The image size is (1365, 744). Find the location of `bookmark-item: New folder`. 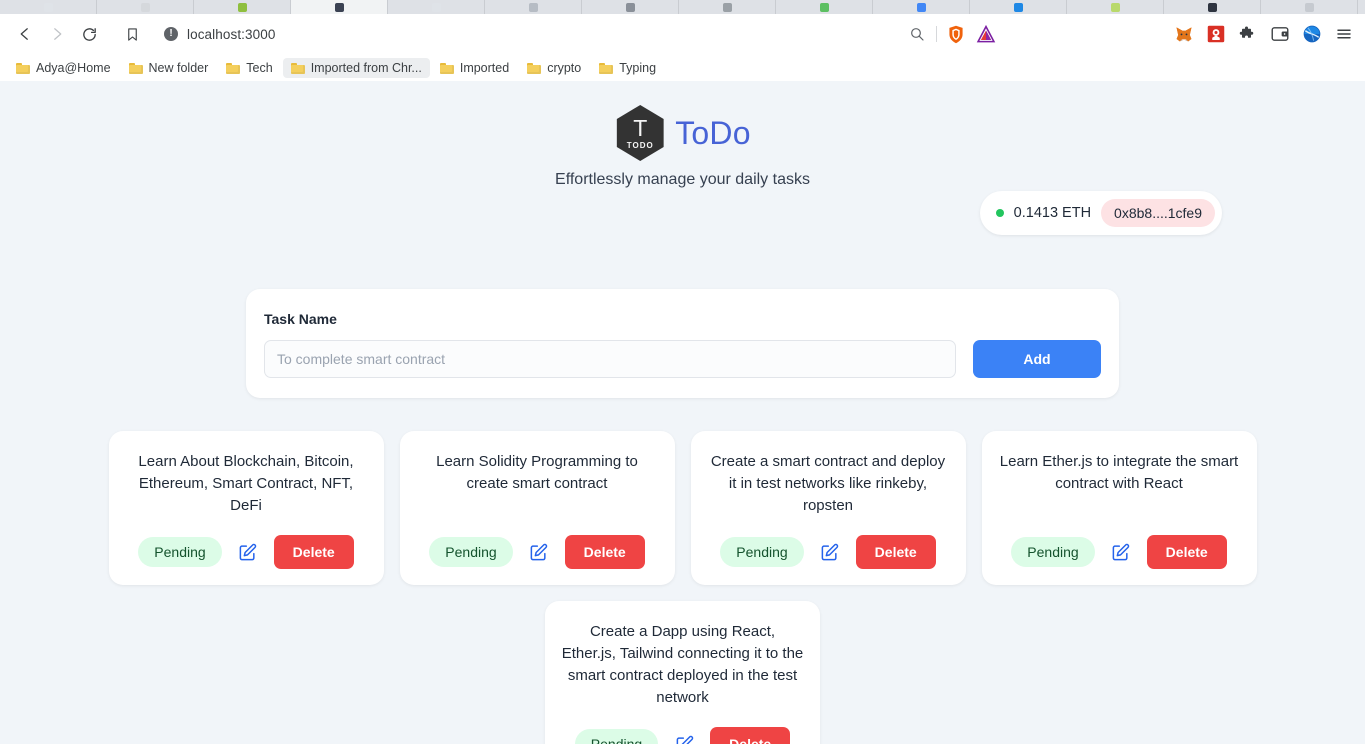

bookmark-item: New folder is located at coordinates (169, 68).